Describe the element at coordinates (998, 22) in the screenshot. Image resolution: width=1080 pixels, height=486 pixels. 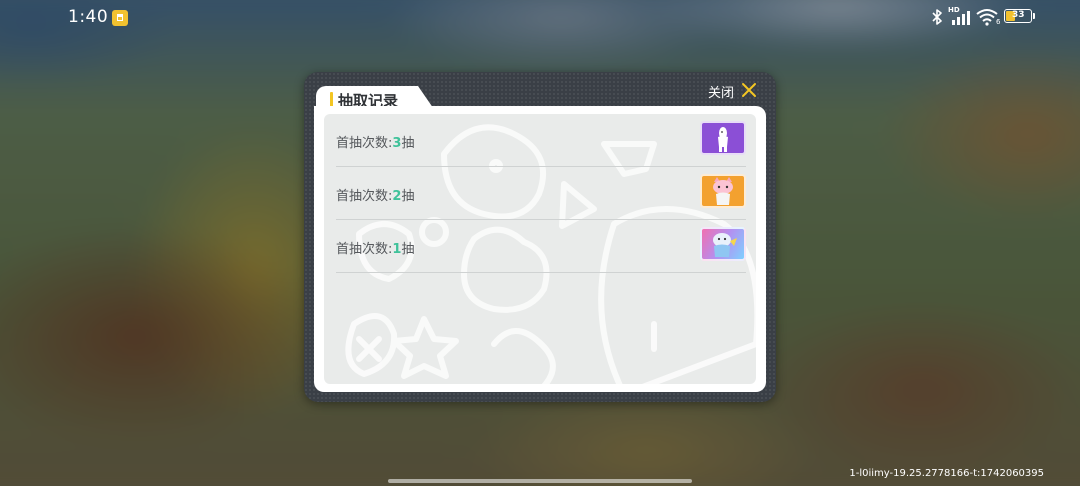
I see `wifi-standard-label: 6` at that location.